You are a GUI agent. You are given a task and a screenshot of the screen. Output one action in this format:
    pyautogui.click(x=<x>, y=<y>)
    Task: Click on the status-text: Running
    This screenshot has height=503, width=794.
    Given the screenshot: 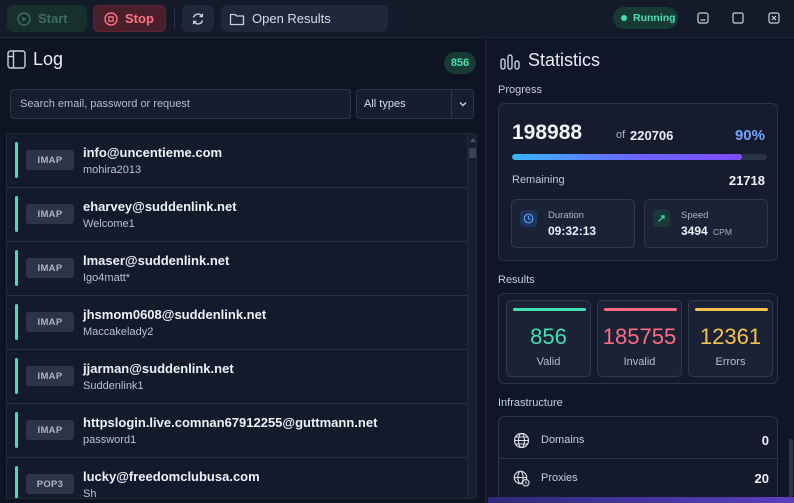 What is the action you would take?
    pyautogui.click(x=654, y=18)
    